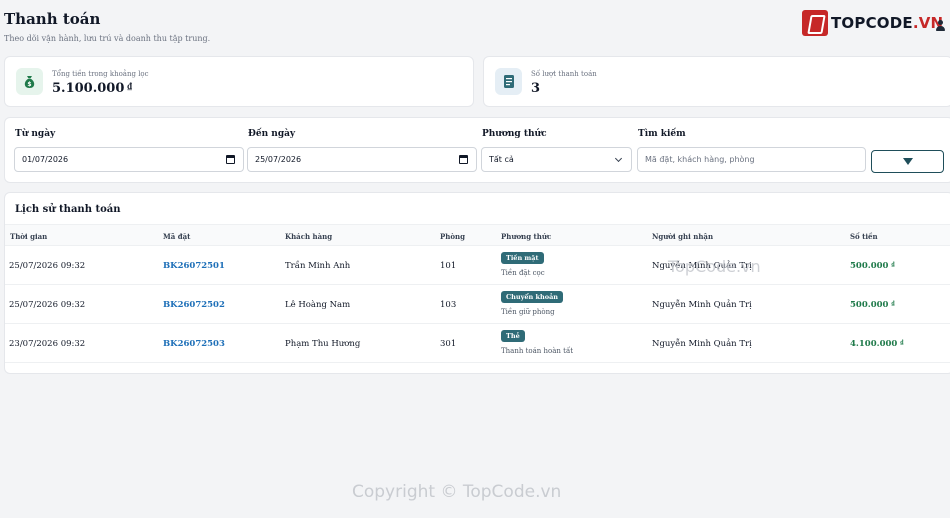 The width and height of the screenshot is (950, 518). I want to click on row-note: Tiền đặt cọc, so click(523, 273).